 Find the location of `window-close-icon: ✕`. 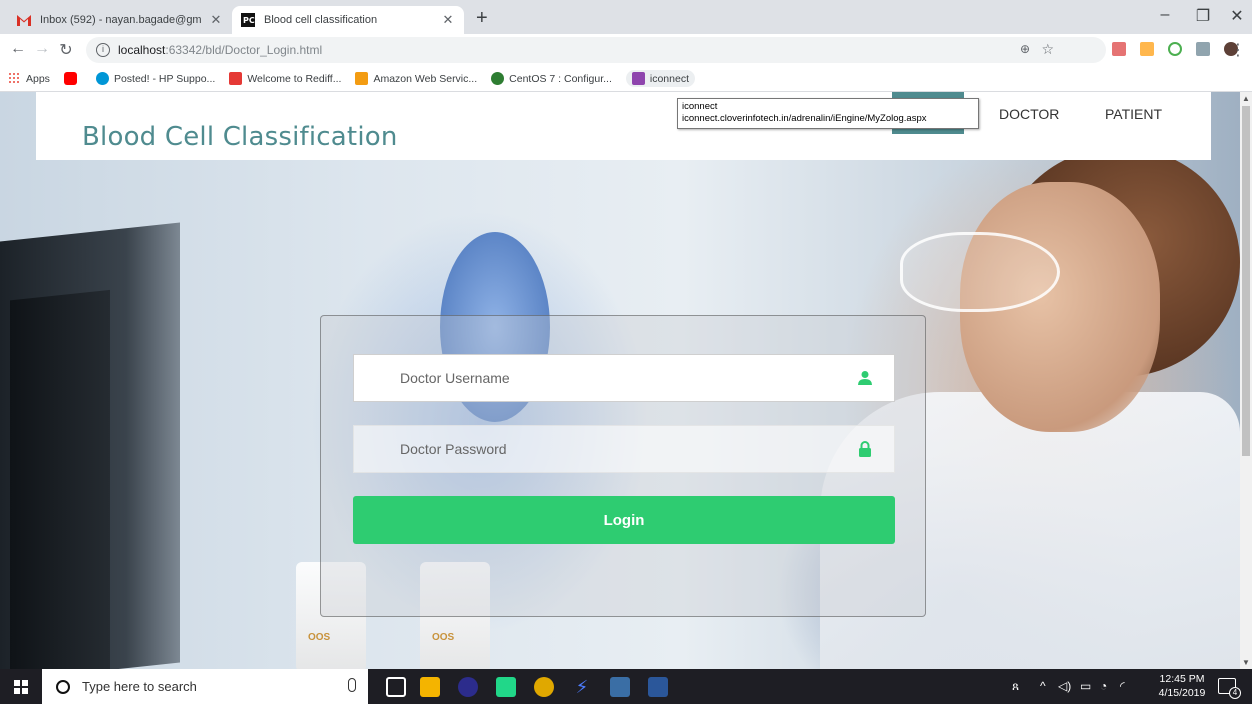

window-close-icon: ✕ is located at coordinates (1237, 16).